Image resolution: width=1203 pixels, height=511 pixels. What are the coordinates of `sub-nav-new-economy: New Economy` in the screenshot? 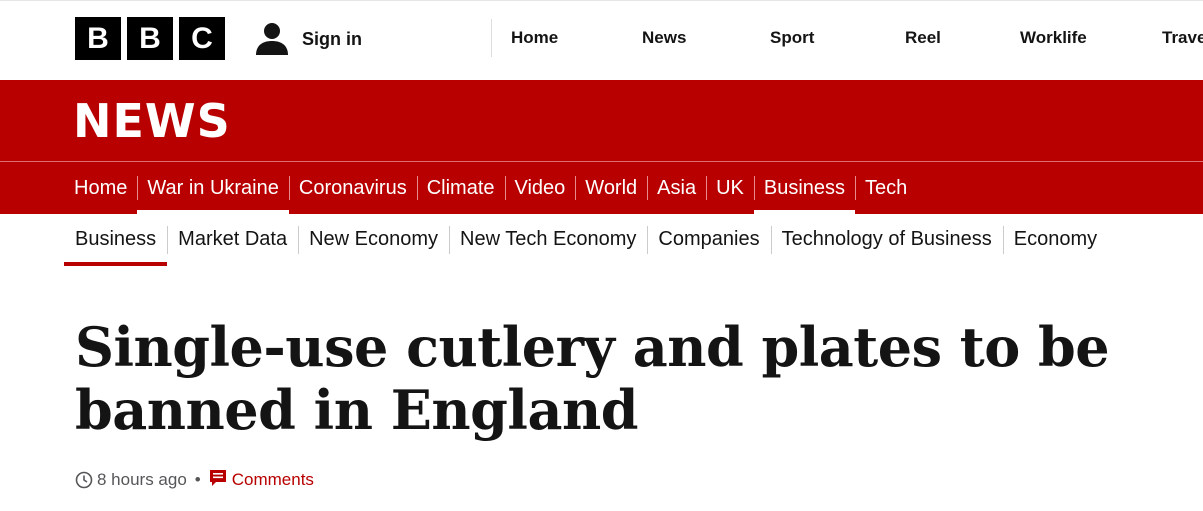 It's located at (373, 245).